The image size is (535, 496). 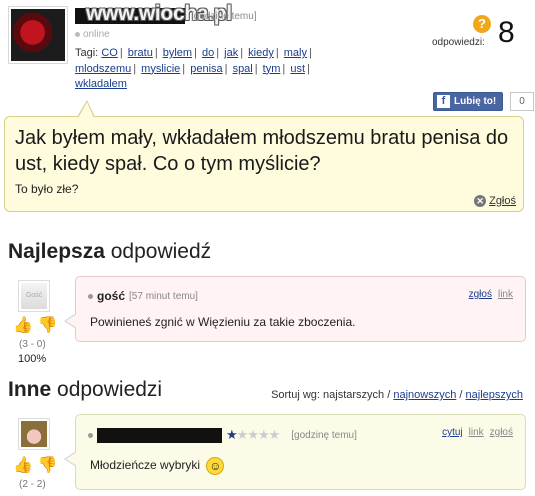 What do you see at coordinates (109, 53) in the screenshot?
I see `tag-link: CO` at bounding box center [109, 53].